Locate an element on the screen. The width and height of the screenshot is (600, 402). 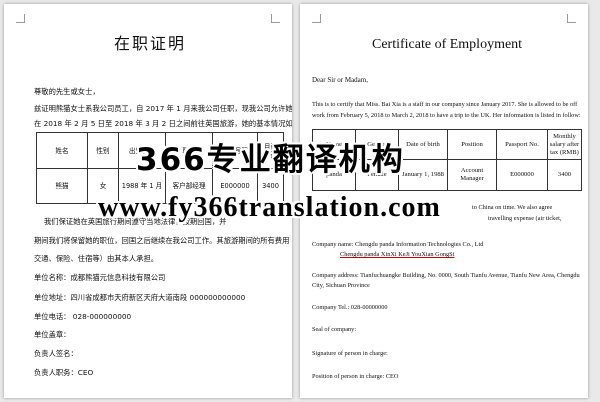
page-title: 在职证明 is located at coordinates (150, 43).